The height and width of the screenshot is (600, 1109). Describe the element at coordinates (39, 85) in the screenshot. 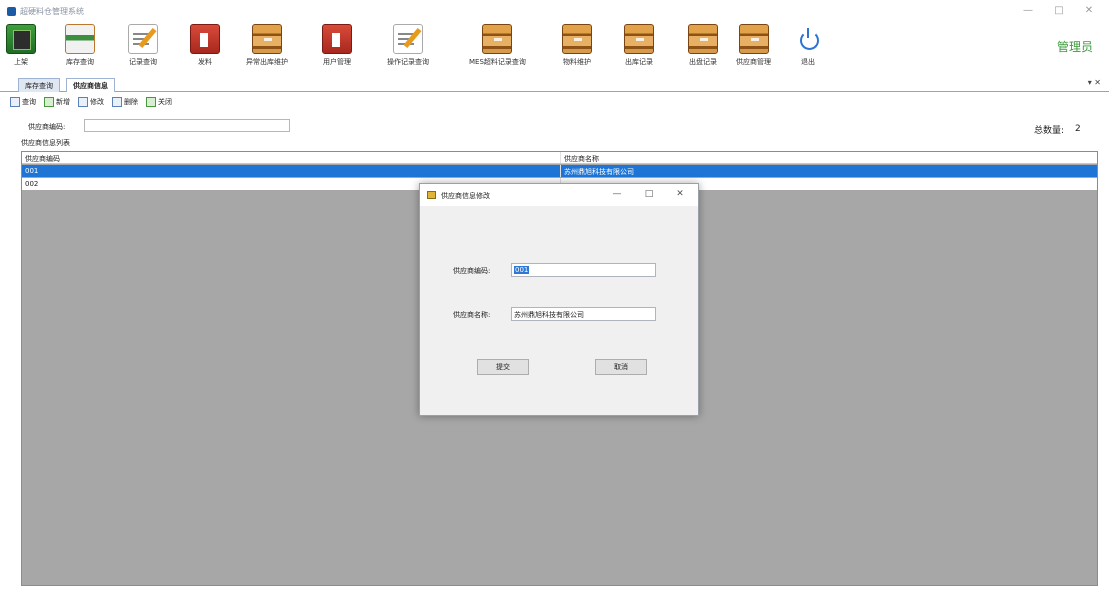

I see `tab-stock-query: 库存查询` at that location.